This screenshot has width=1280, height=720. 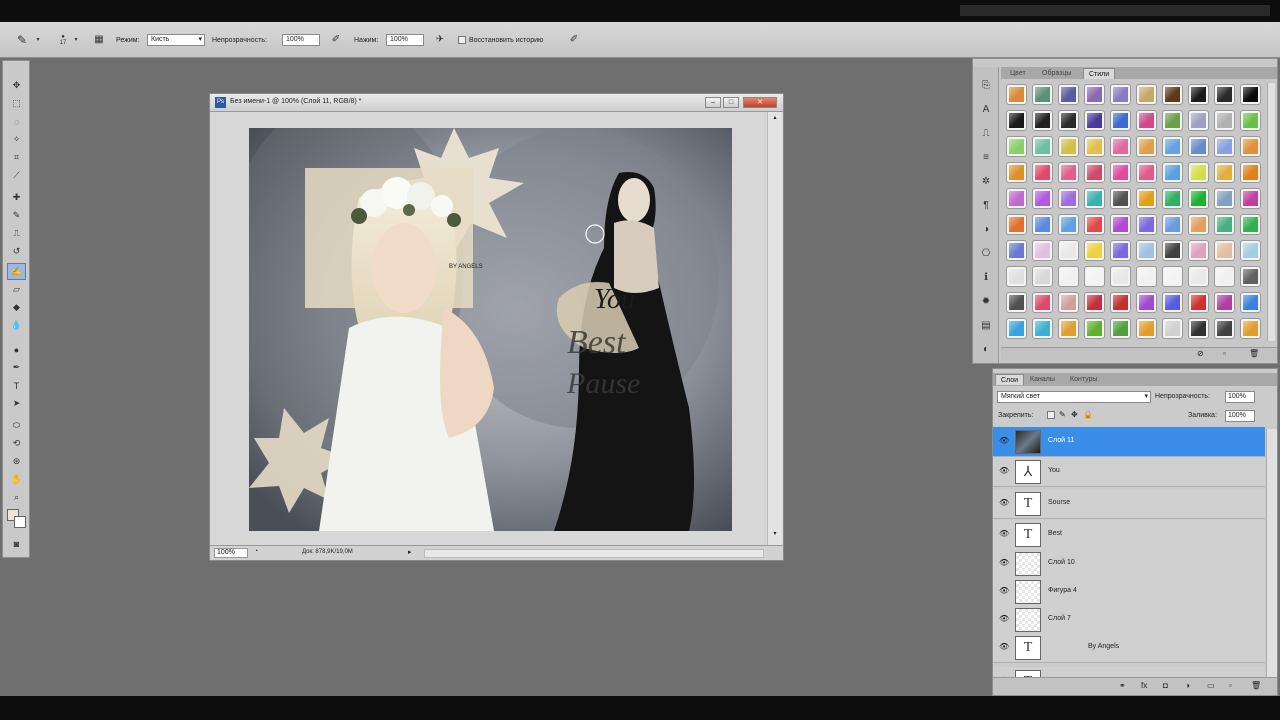 What do you see at coordinates (774, 328) in the screenshot?
I see `vertical-scrollbar: ▴ ▾` at bounding box center [774, 328].